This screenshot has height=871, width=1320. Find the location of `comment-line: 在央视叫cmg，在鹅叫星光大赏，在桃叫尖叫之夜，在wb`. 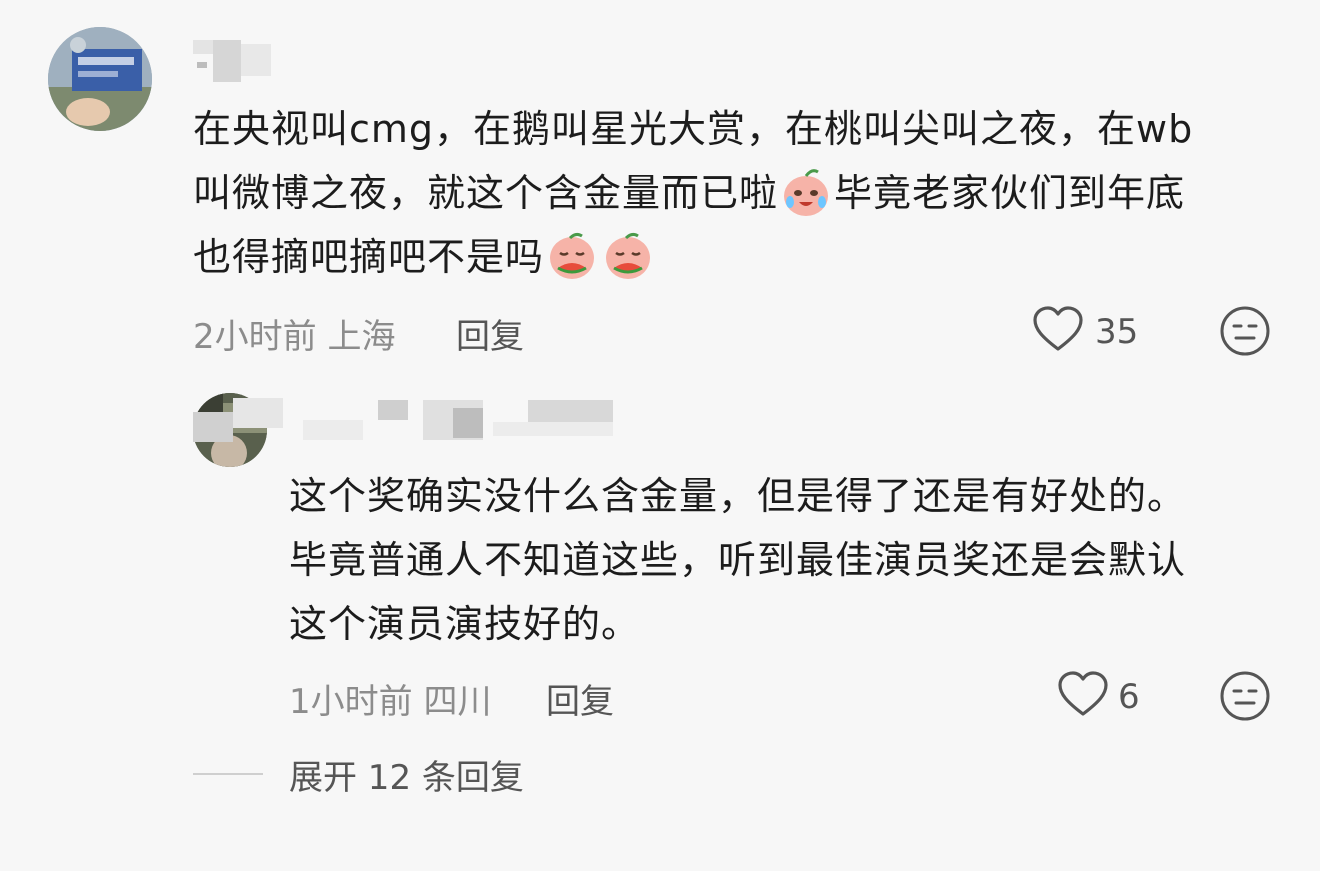

comment-line: 在央视叫cmg，在鹅叫星光大赏，在桃叫尖叫之夜，在wb is located at coordinates (693, 129).